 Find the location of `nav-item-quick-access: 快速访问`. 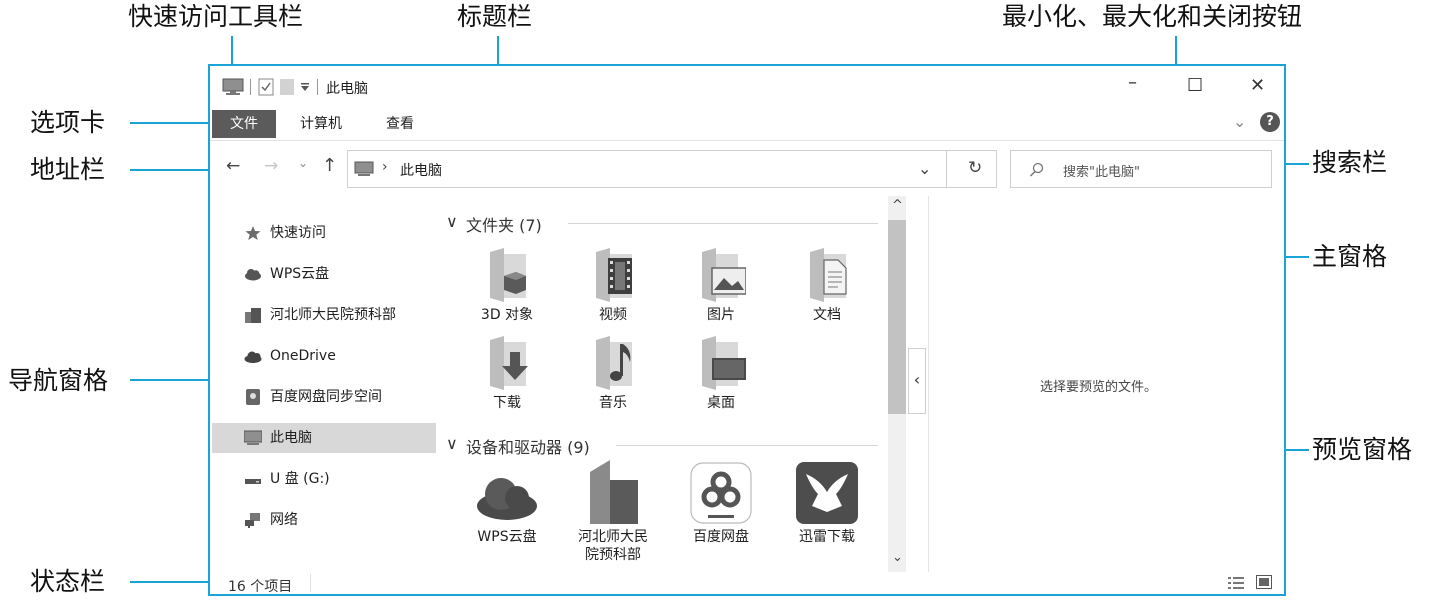

nav-item-quick-access: 快速访问 is located at coordinates (324, 233).